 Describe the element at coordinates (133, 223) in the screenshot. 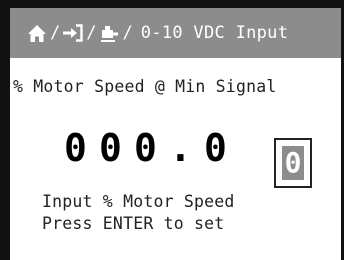

I see `instruction-line-2: Press ENTER to set` at that location.